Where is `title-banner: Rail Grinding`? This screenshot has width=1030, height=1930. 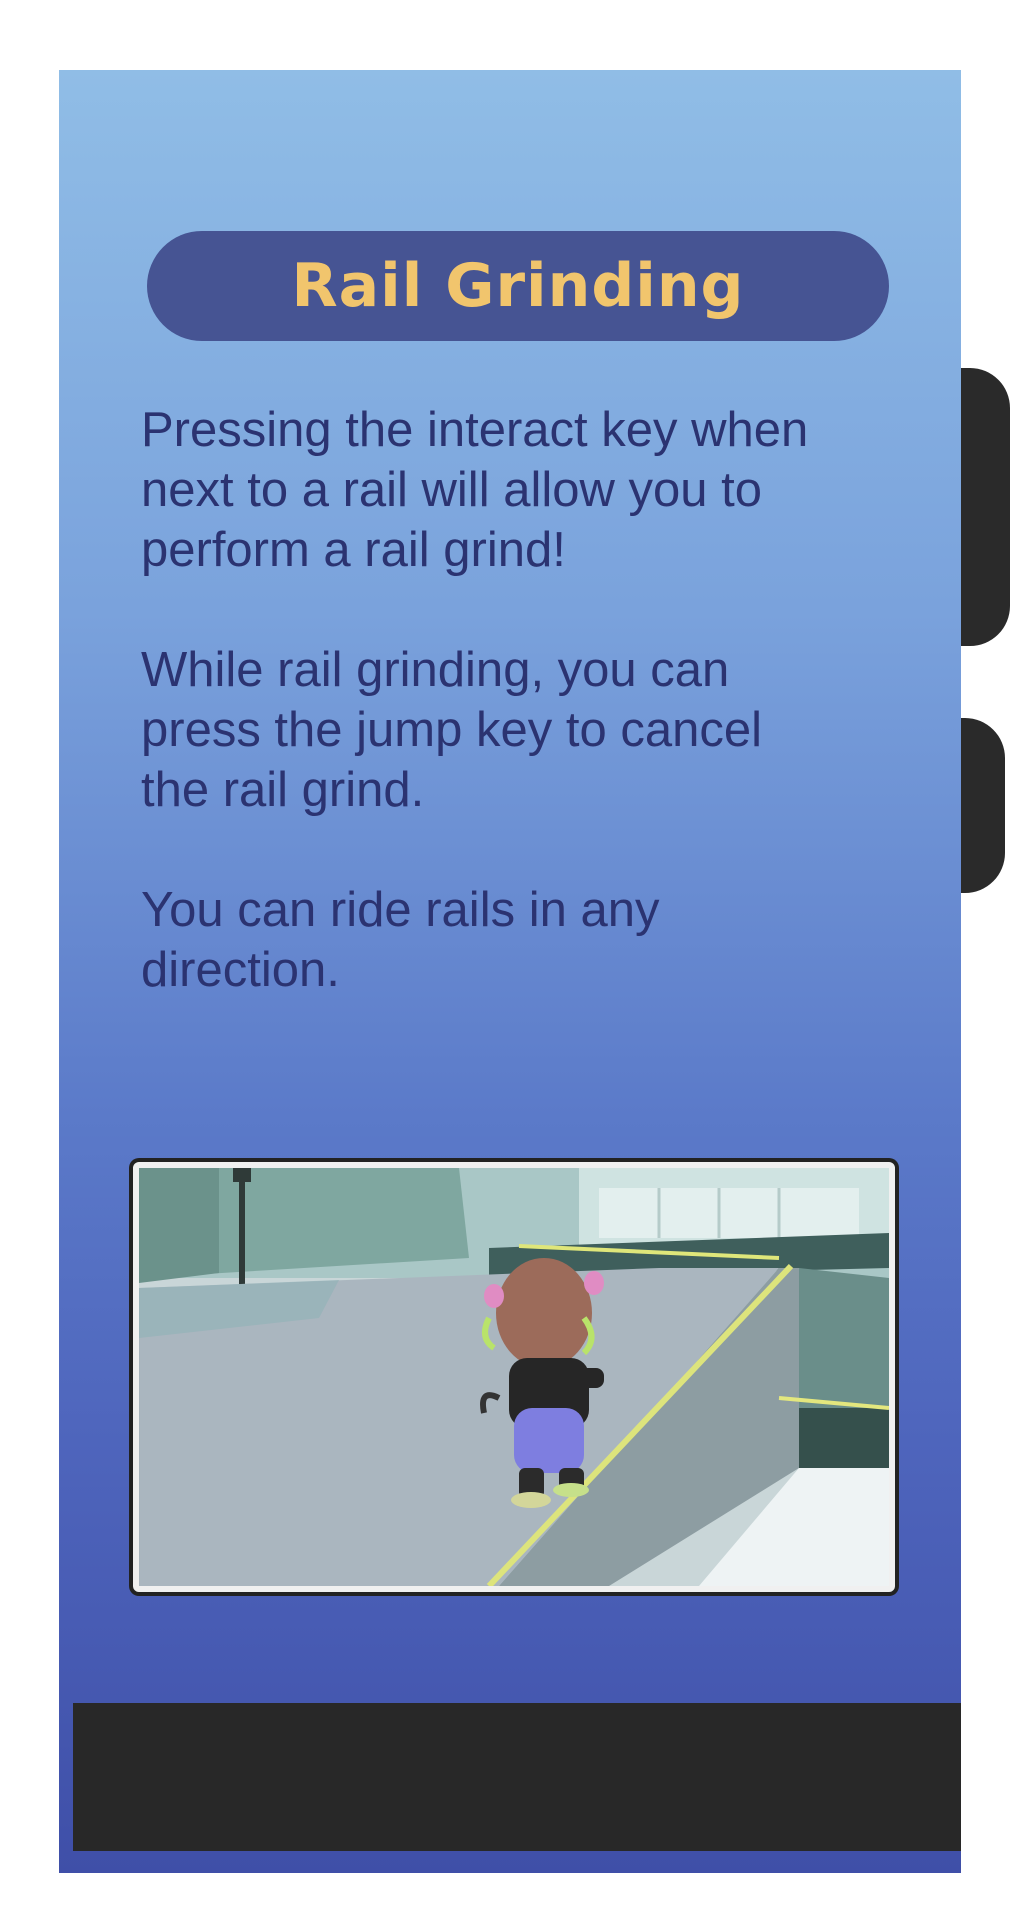 title-banner: Rail Grinding is located at coordinates (518, 286).